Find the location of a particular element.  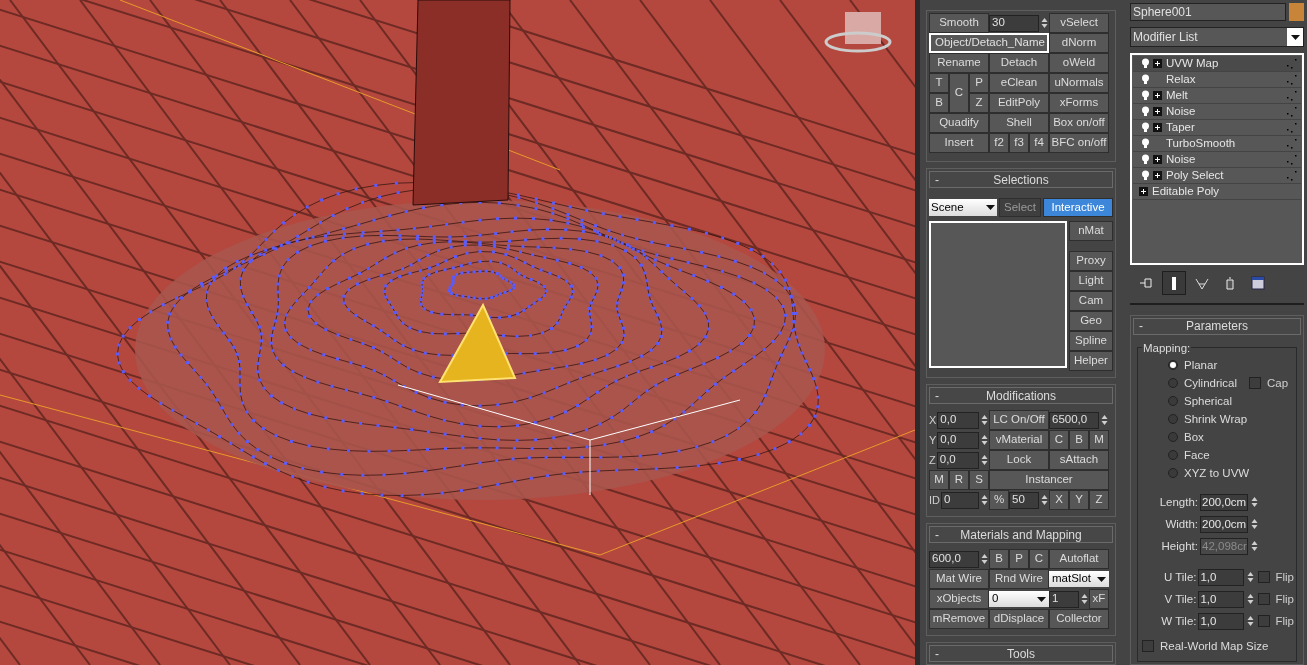

tool-button: f2 is located at coordinates (999, 143).